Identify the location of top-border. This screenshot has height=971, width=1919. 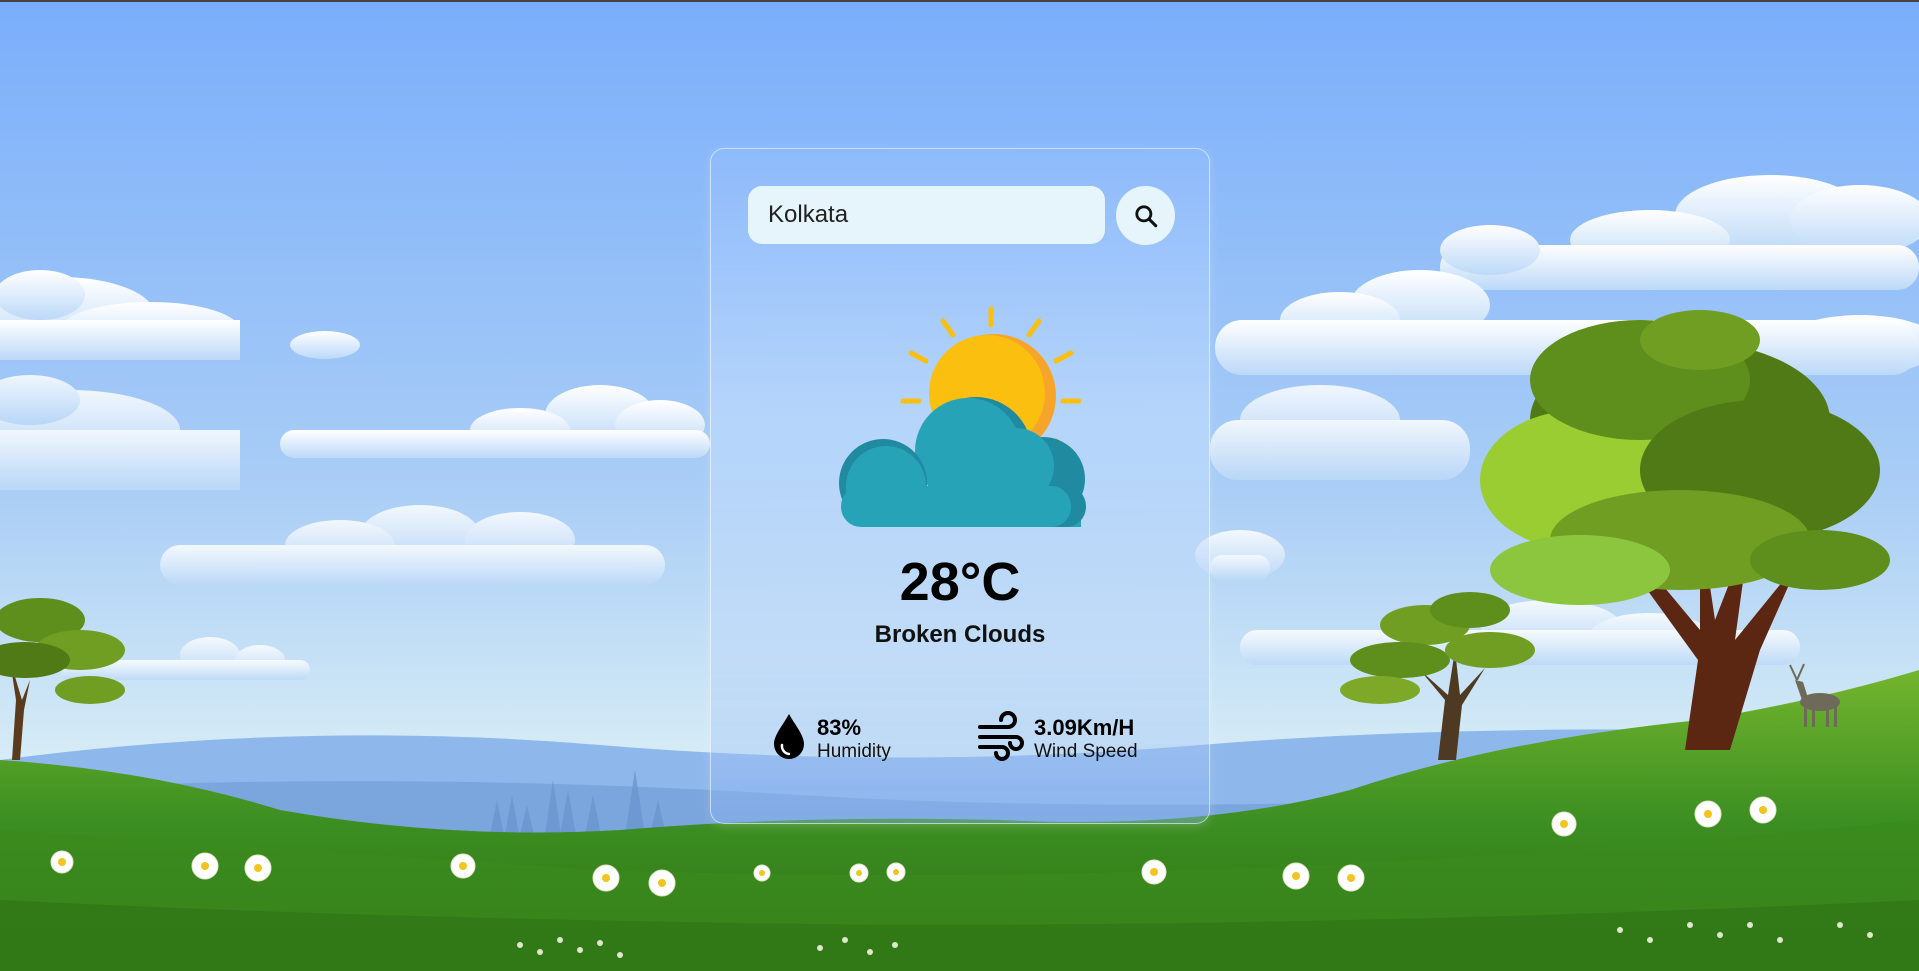
(959, 1).